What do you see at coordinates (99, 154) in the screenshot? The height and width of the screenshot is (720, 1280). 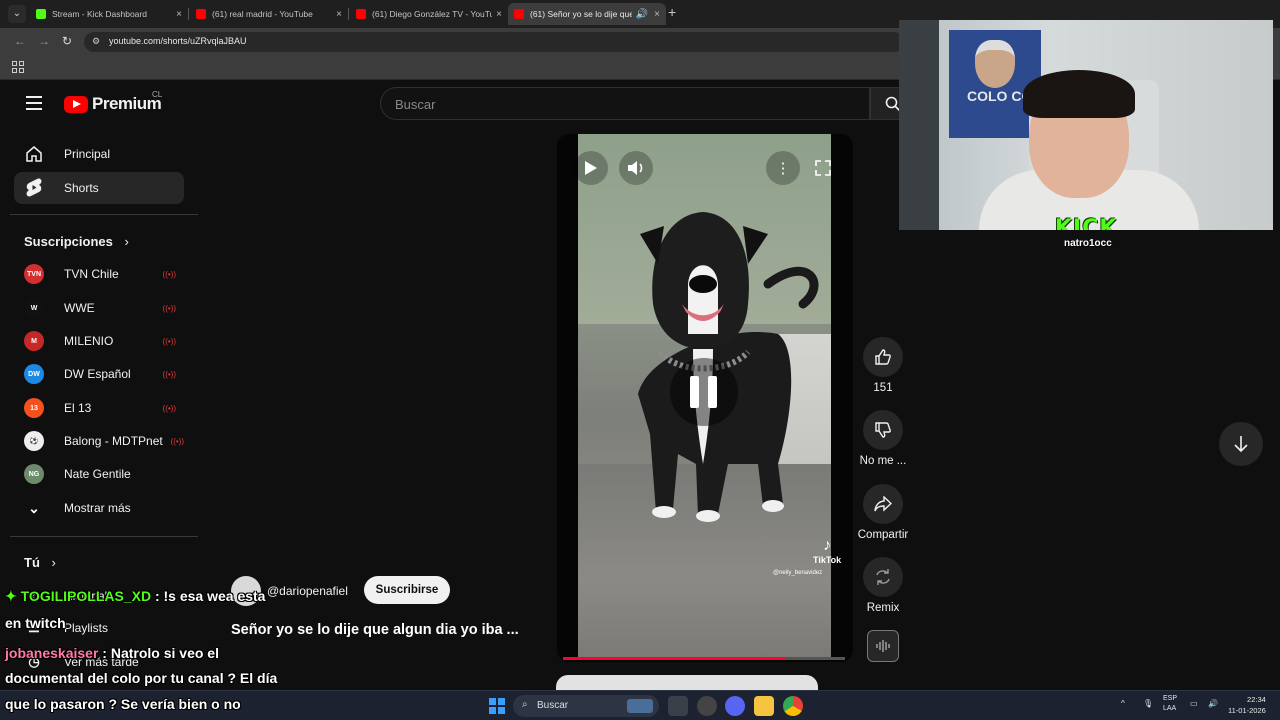 I see `sidebar-item-home: Principal` at bounding box center [99, 154].